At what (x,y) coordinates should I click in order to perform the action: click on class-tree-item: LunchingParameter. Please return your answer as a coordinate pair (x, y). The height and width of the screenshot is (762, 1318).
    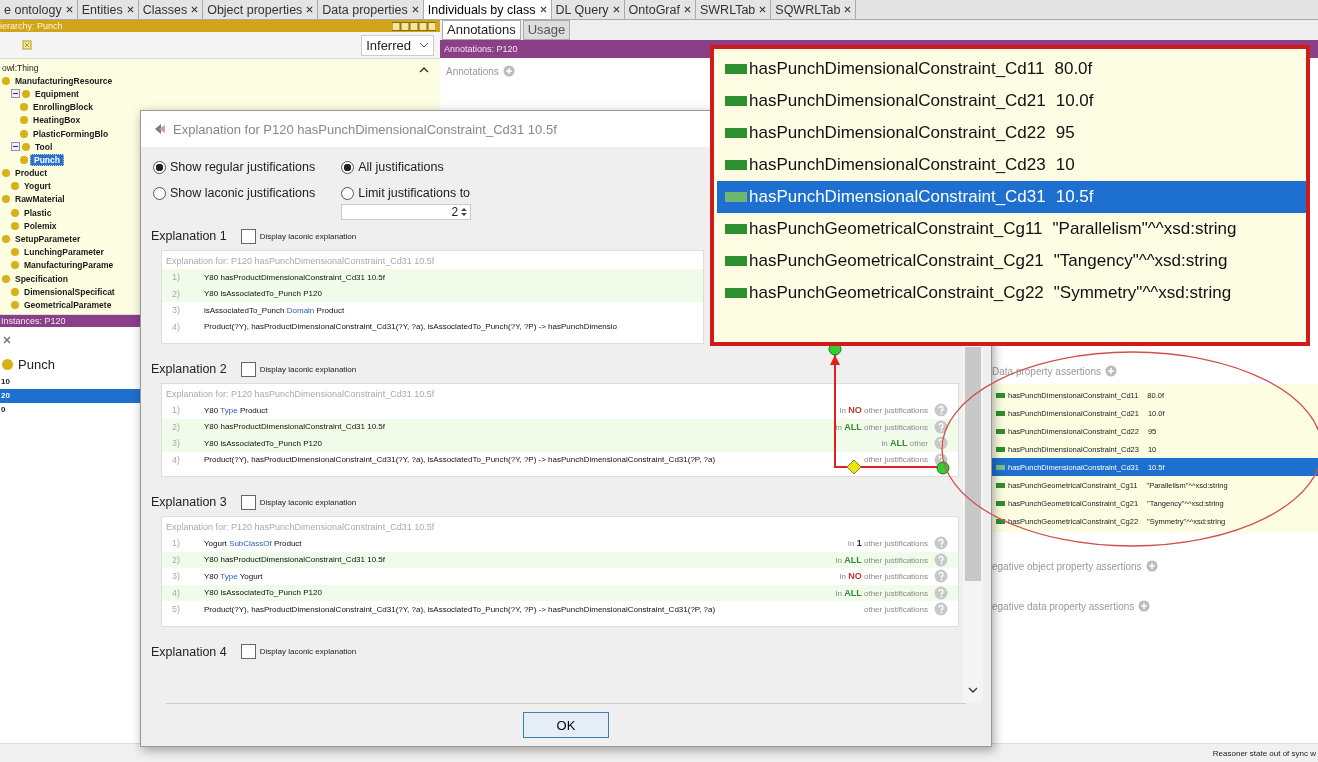
    Looking at the image, I should click on (64, 252).